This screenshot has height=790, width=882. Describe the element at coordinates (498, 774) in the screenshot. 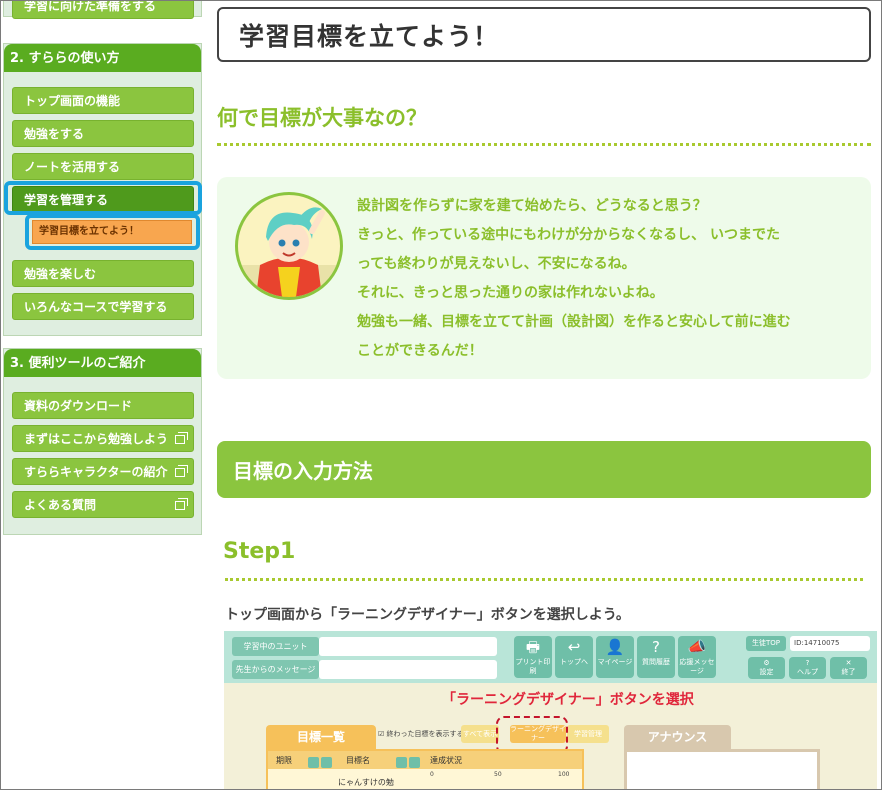

I see `tick-label: 50` at that location.